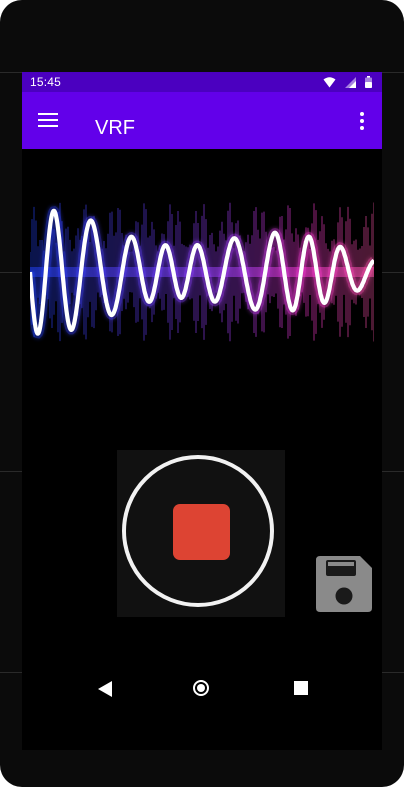  I want to click on stop-icon, so click(201, 532).